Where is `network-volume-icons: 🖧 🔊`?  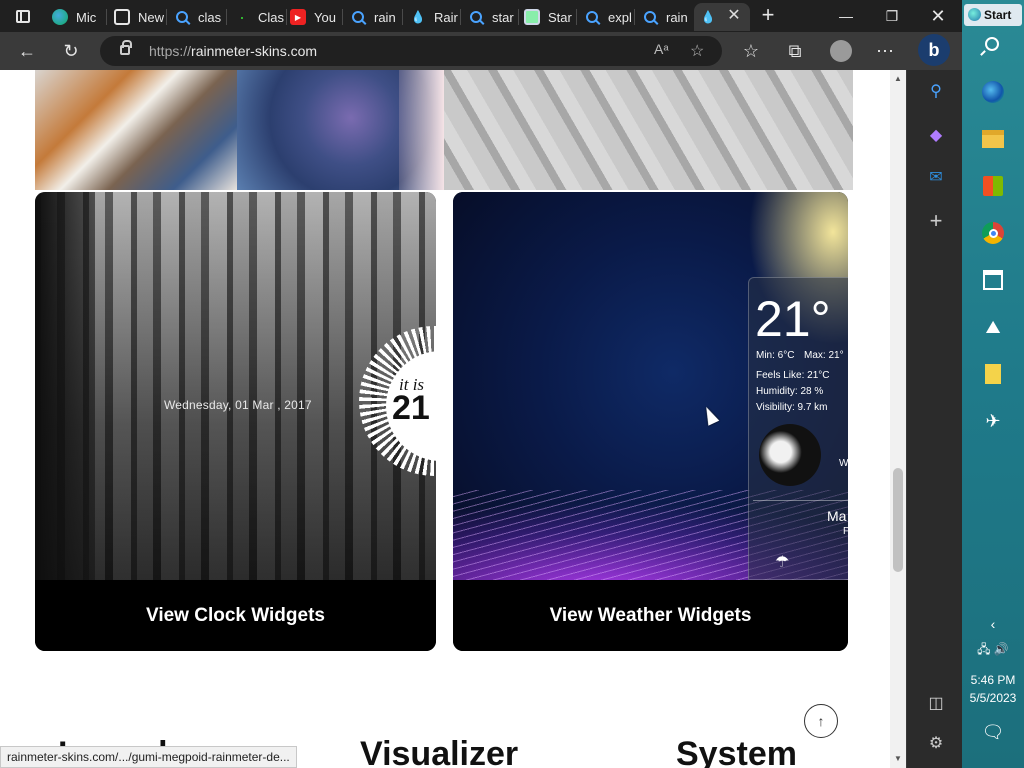 network-volume-icons: 🖧 🔊 is located at coordinates (993, 650).